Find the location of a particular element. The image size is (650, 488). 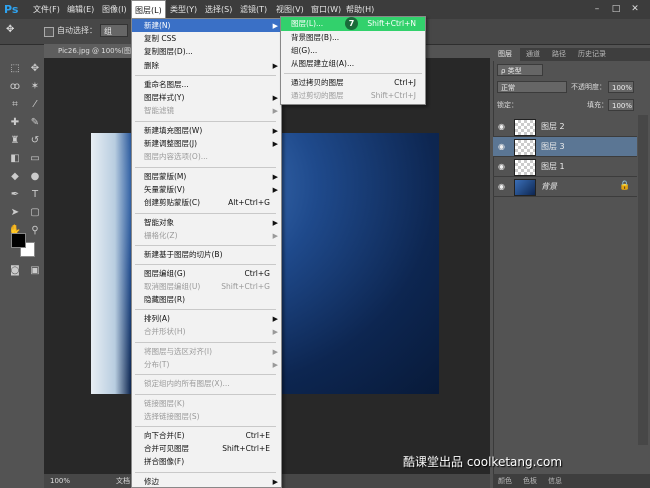

eraser-icon: ◧ is located at coordinates (15, 159).